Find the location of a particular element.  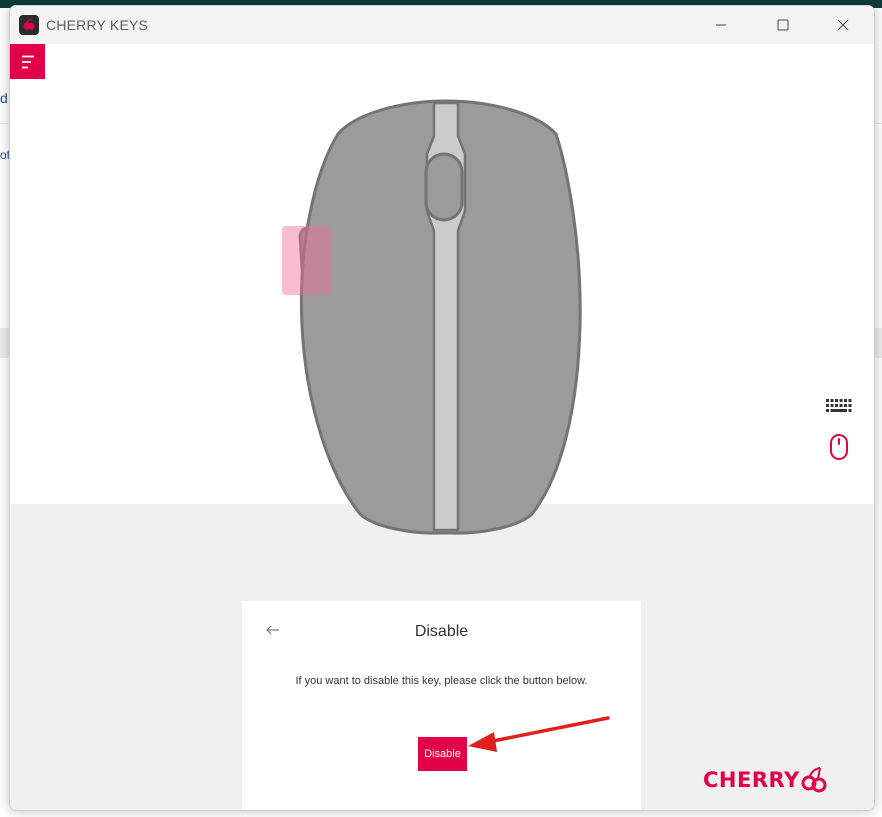

mouse-device-button is located at coordinates (839, 447).